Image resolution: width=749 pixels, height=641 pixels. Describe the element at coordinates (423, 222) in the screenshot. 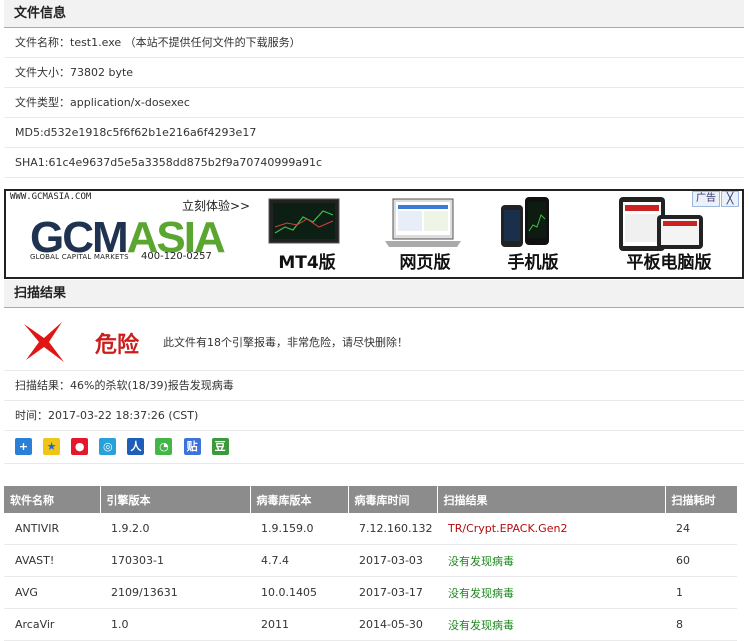

I see `laptop-icon` at that location.